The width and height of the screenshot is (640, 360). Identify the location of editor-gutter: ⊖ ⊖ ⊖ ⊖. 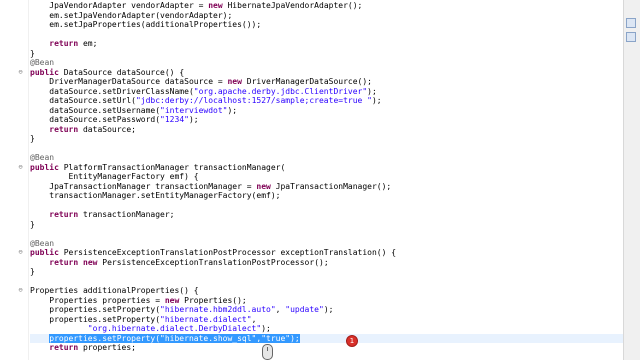
(14, 180).